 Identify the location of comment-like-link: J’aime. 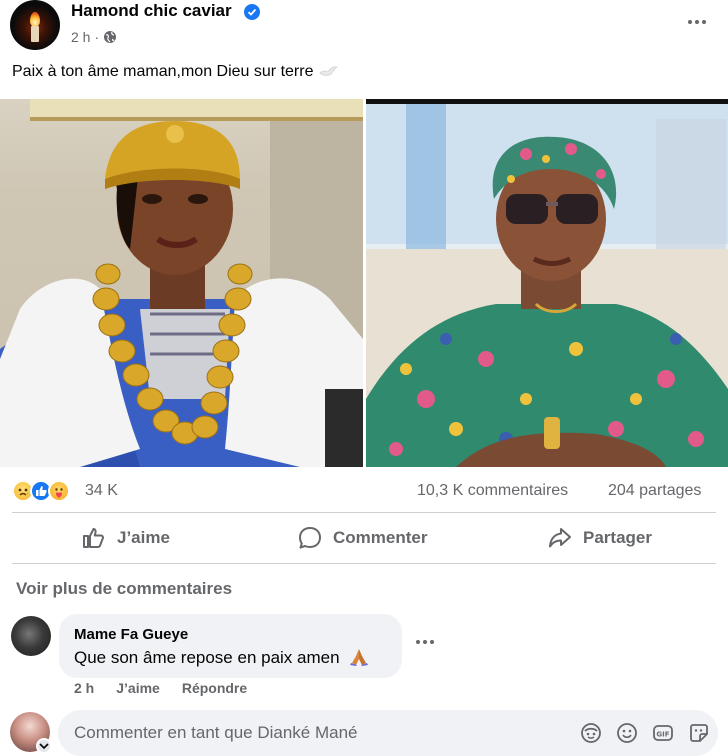
(138, 688).